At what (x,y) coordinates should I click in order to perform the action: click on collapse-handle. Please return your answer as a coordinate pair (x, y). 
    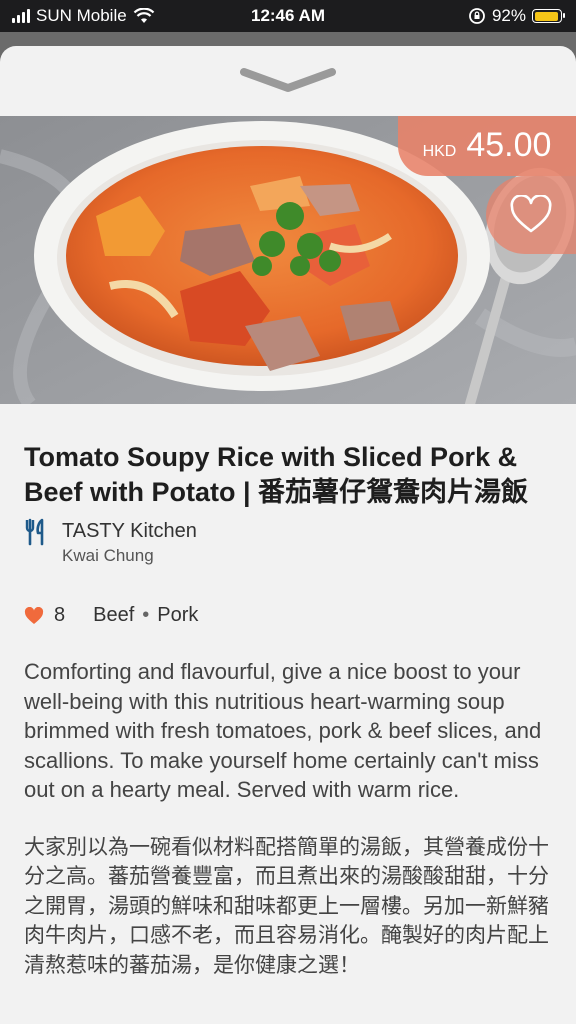
    Looking at the image, I should click on (288, 81).